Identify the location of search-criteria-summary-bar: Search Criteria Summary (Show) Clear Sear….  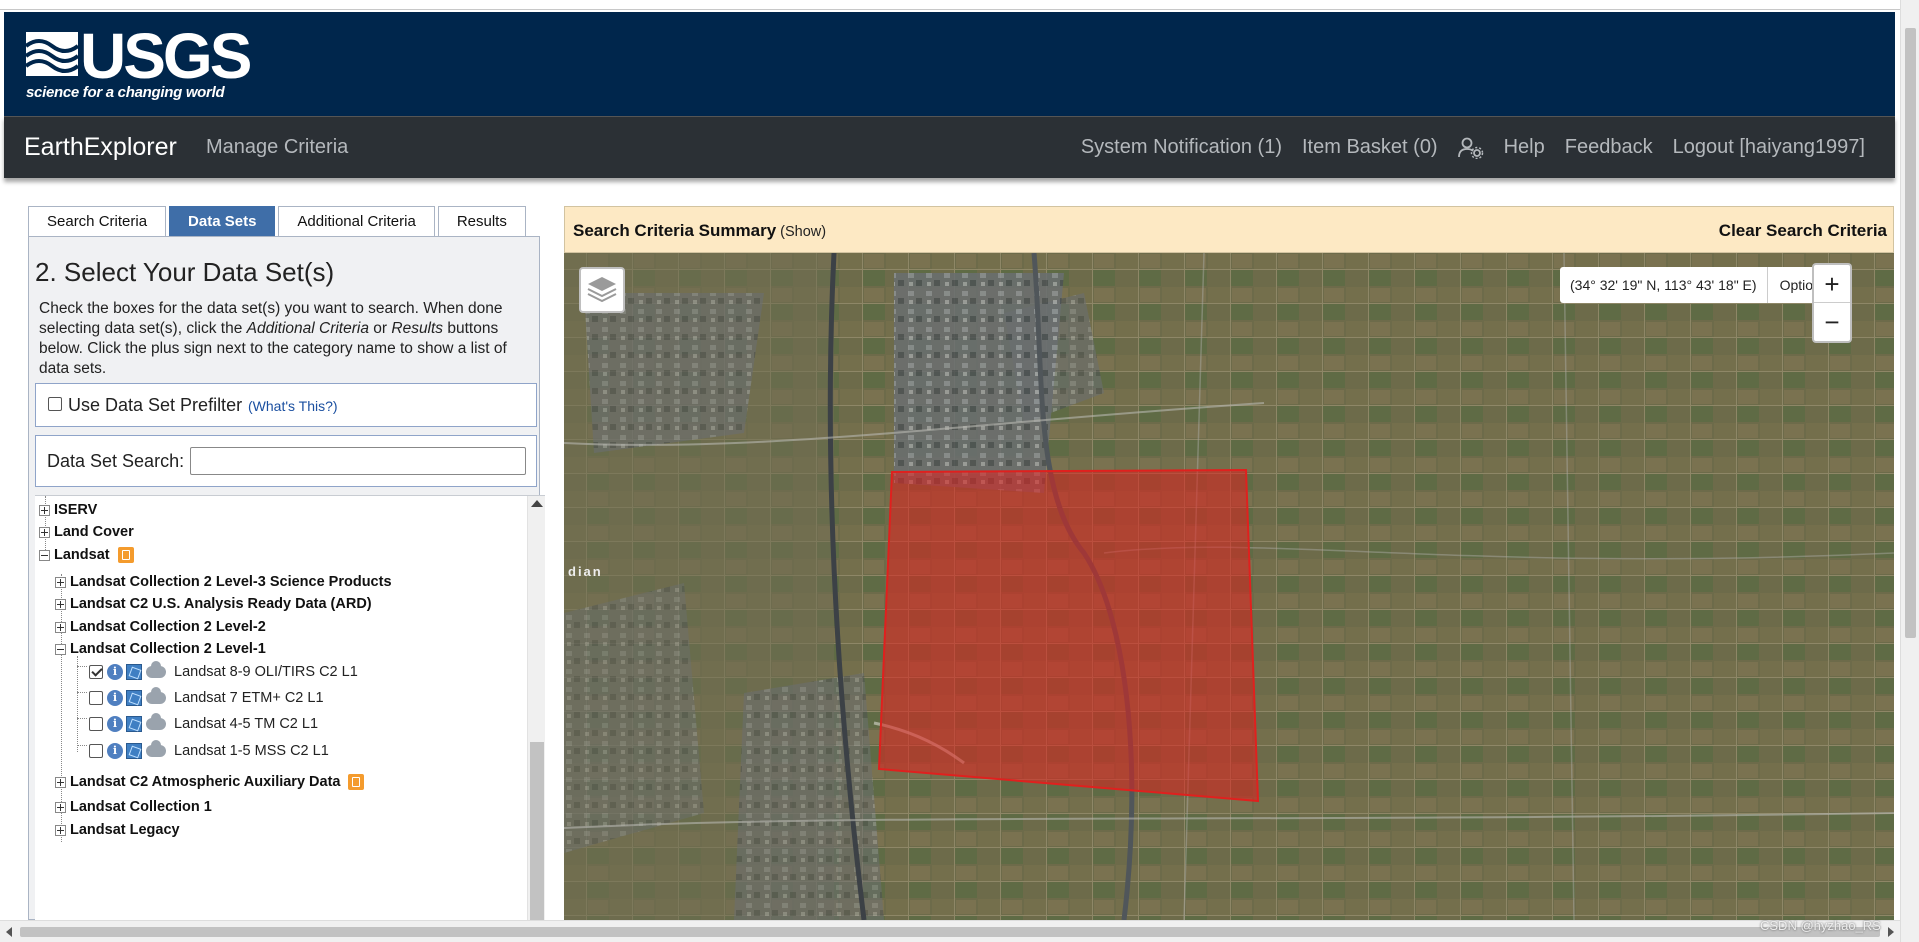
(1229, 229).